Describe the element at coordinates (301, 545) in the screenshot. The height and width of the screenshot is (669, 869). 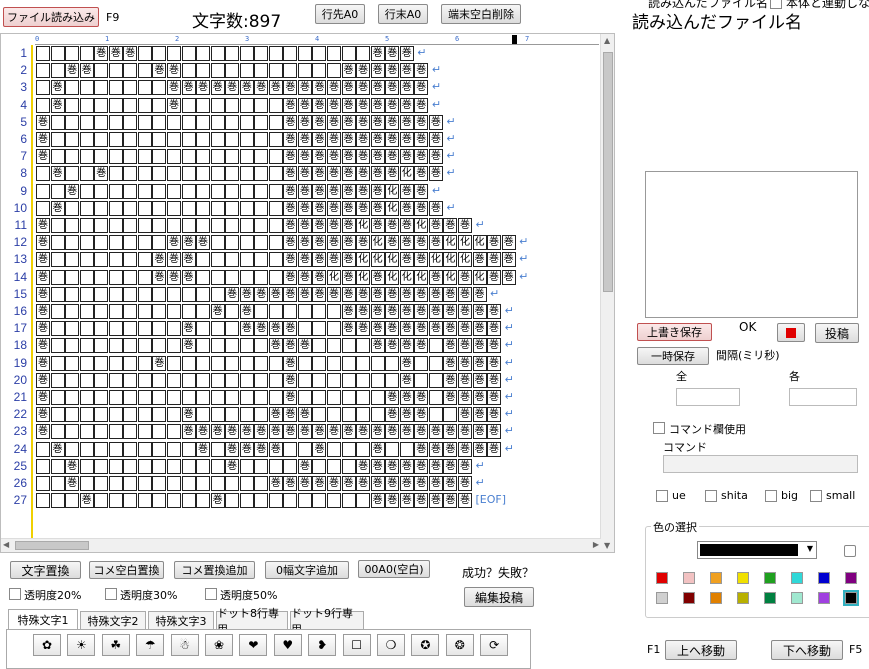
I see `horizontal-scrollbar: ◀ ▶` at that location.